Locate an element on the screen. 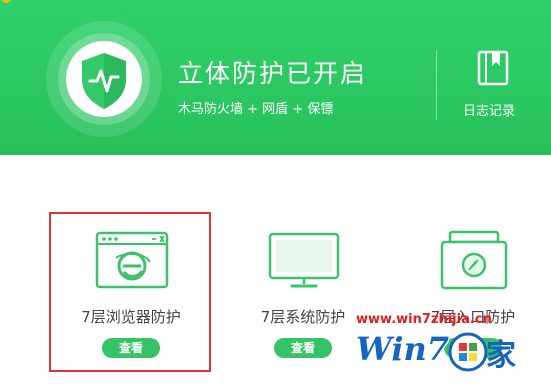  protection-components: 木马防火墙 + 网盾 + 保镖 is located at coordinates (256, 109).